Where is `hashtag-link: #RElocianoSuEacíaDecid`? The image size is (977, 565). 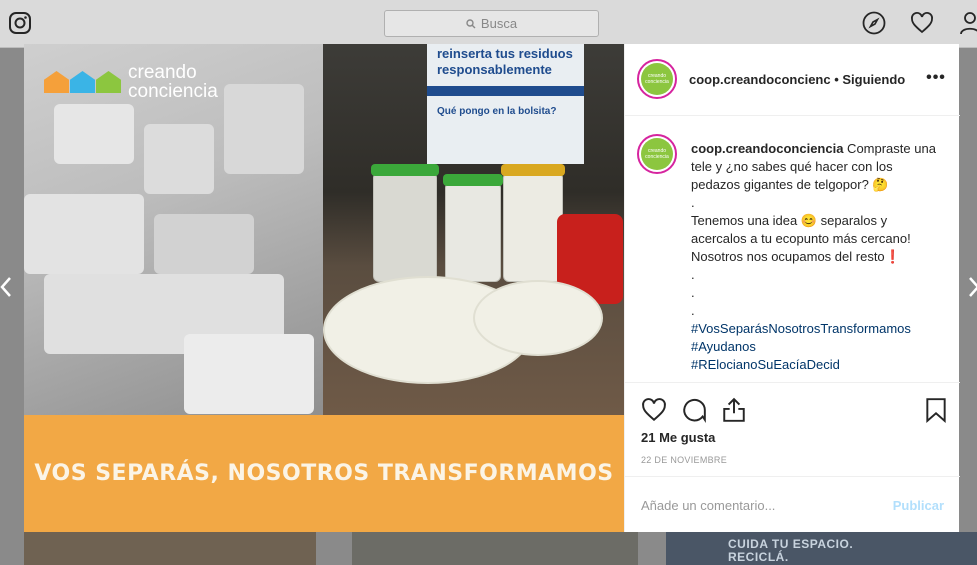
hashtag-link: #RElocianoSuEacíaDecid is located at coordinates (816, 365).